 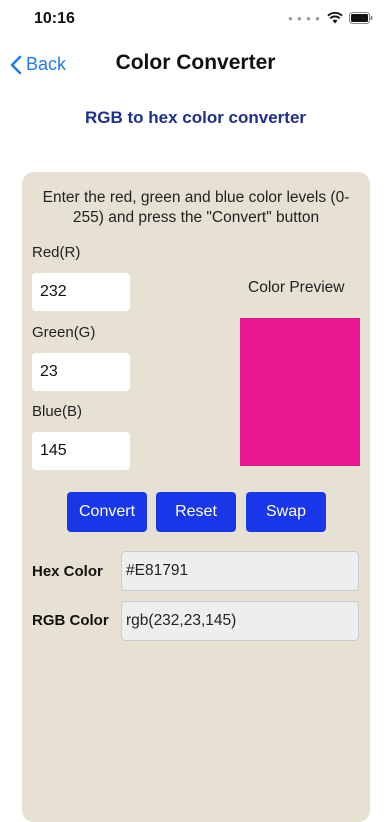 I want to click on red-label: Red(R), so click(x=56, y=252).